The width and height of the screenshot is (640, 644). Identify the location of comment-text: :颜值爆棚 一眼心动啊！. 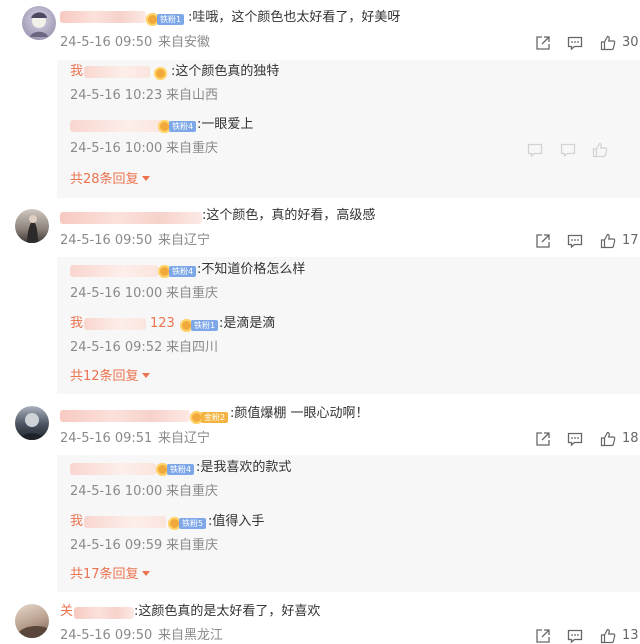
(299, 413).